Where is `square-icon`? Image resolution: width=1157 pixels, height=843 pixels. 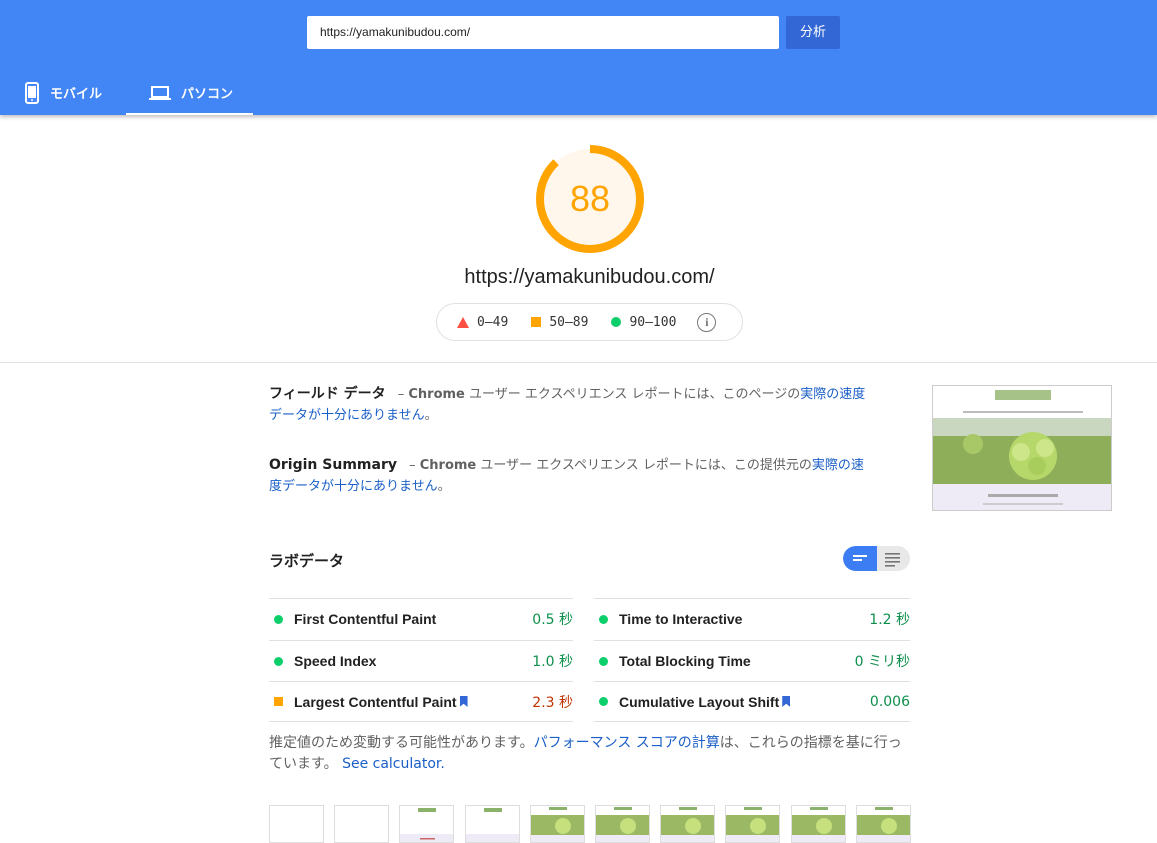
square-icon is located at coordinates (536, 322).